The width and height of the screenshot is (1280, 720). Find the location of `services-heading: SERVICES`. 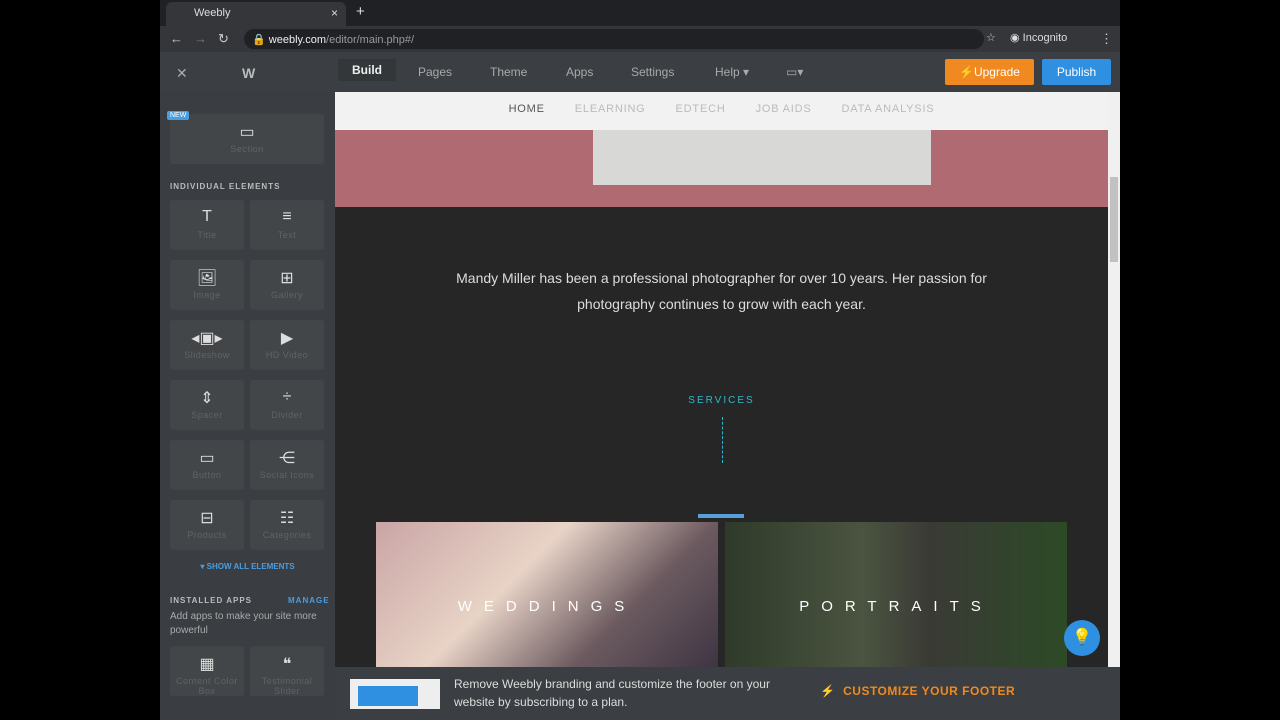

services-heading: SERVICES is located at coordinates (721, 400).